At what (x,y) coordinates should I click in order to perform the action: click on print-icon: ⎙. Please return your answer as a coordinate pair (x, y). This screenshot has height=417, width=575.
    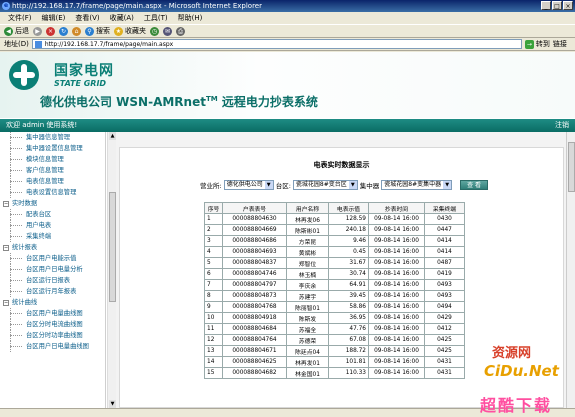
    Looking at the image, I should click on (180, 31).